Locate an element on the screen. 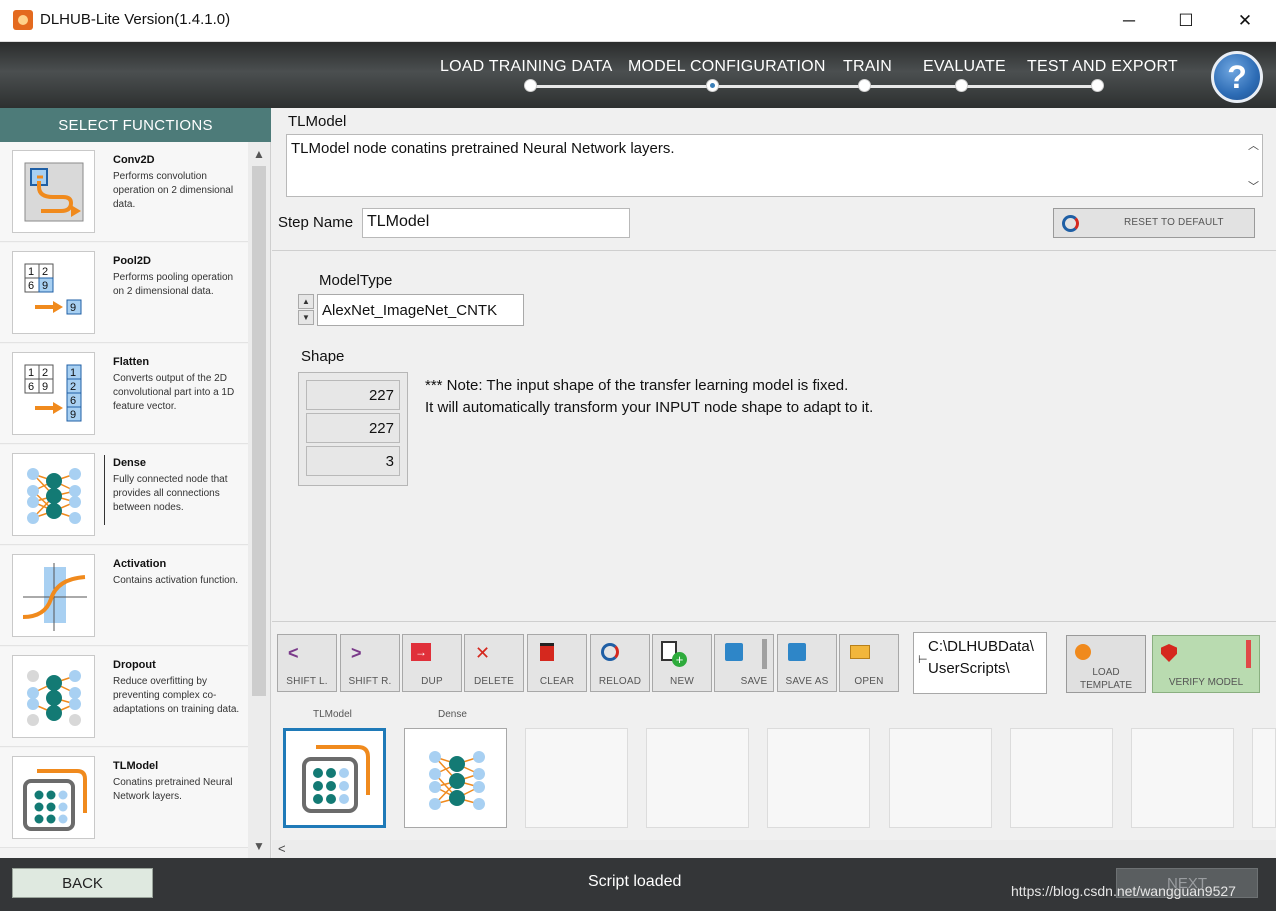 This screenshot has width=1276, height=911. chevron-left-icon: < is located at coordinates (282, 848).